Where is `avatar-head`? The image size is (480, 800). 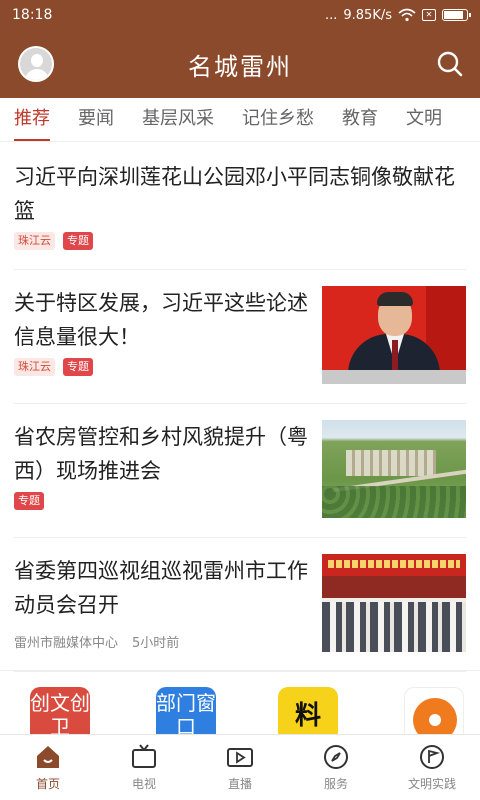
avatar-head is located at coordinates (37, 60).